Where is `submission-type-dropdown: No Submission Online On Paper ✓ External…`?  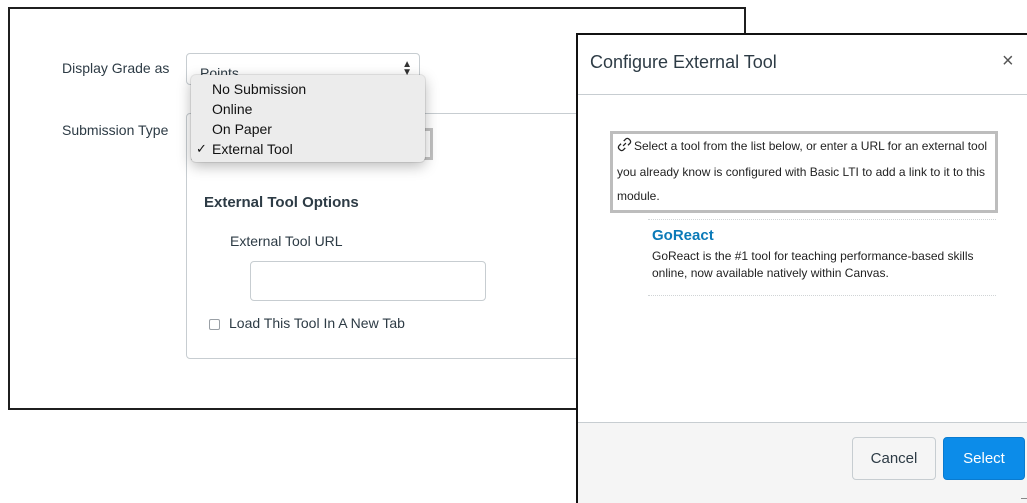
submission-type-dropdown: No Submission Online On Paper ✓ External… is located at coordinates (308, 118).